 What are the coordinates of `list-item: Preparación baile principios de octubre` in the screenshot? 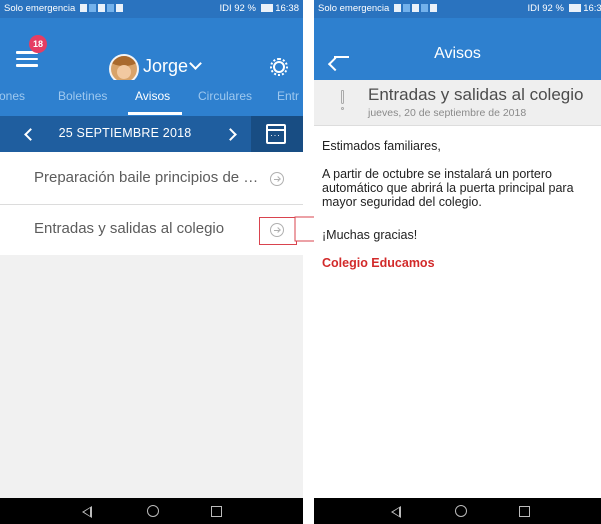 It's located at (151, 179).